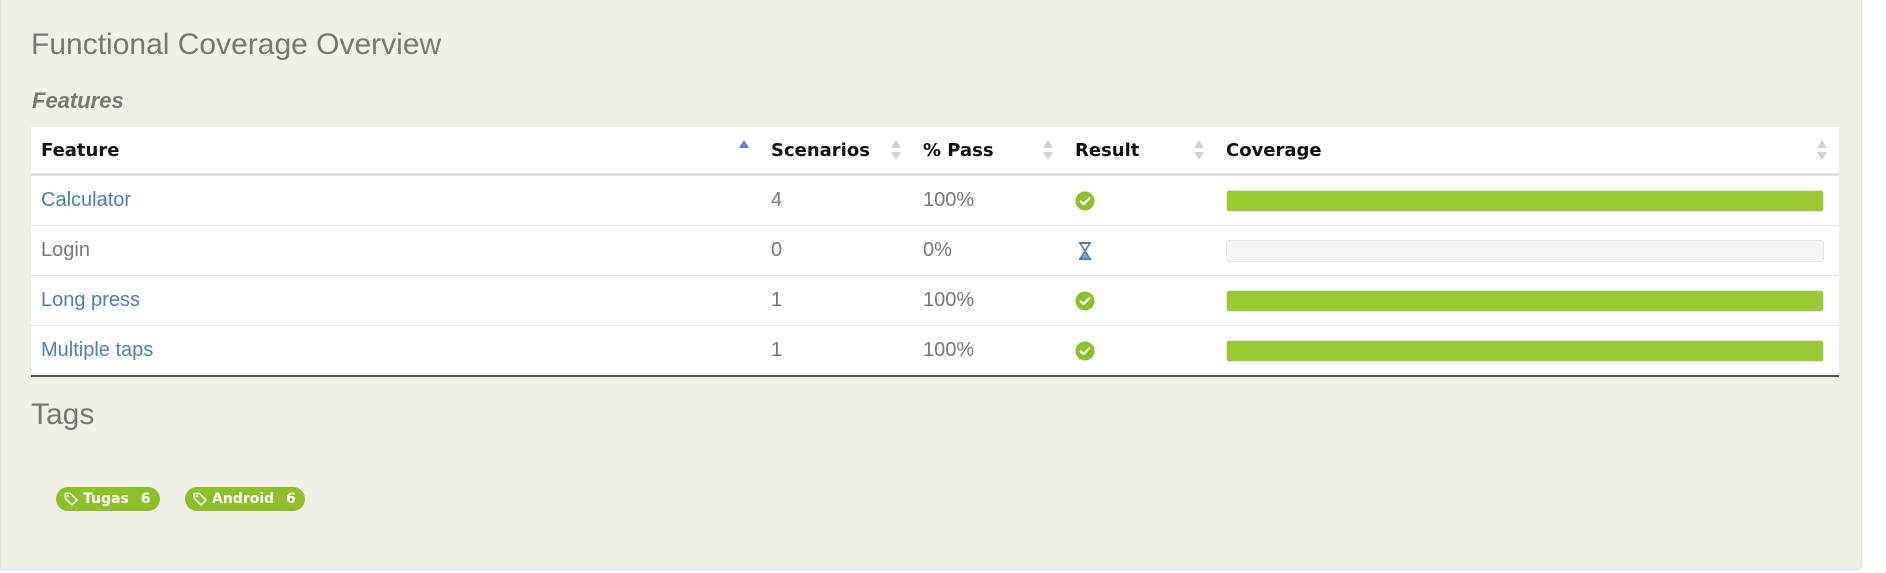  I want to click on table-row: Login 0 0%, so click(935, 250).